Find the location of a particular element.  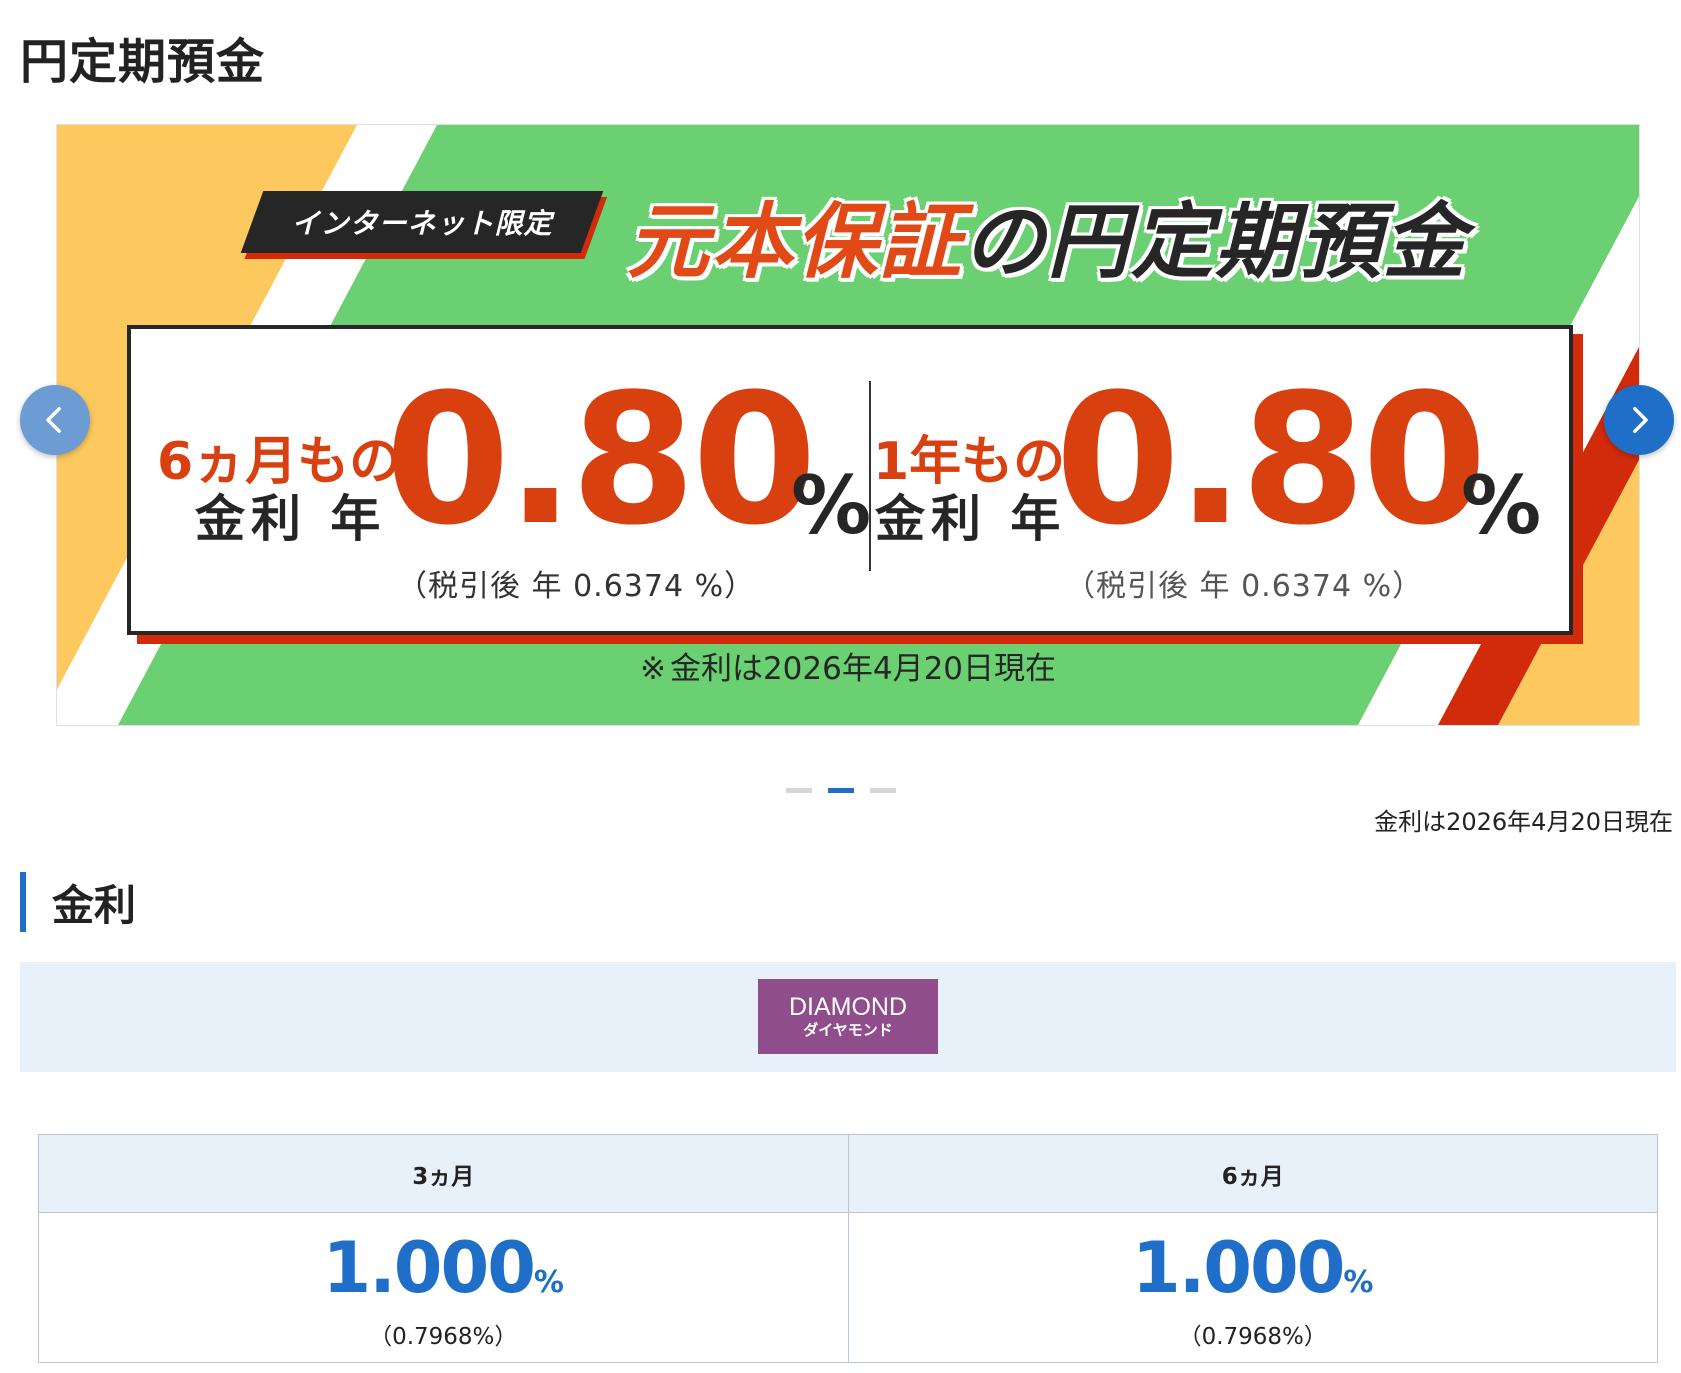

internet-only-tag-label: インターネット限定 is located at coordinates (422, 223).